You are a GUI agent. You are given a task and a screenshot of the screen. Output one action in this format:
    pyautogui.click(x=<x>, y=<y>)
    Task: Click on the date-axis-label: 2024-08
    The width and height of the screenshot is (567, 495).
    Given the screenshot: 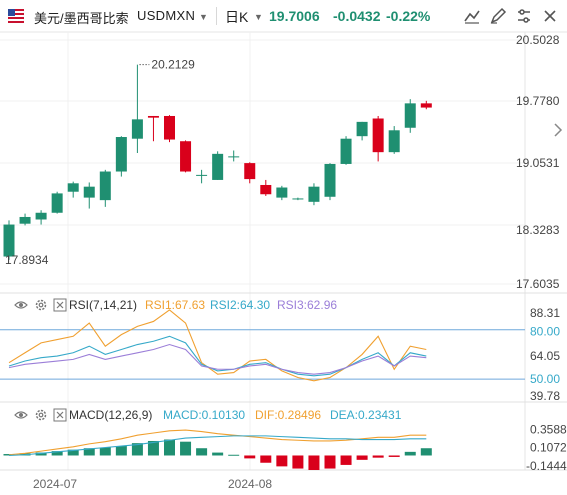 What is the action you would take?
    pyautogui.click(x=250, y=484)
    